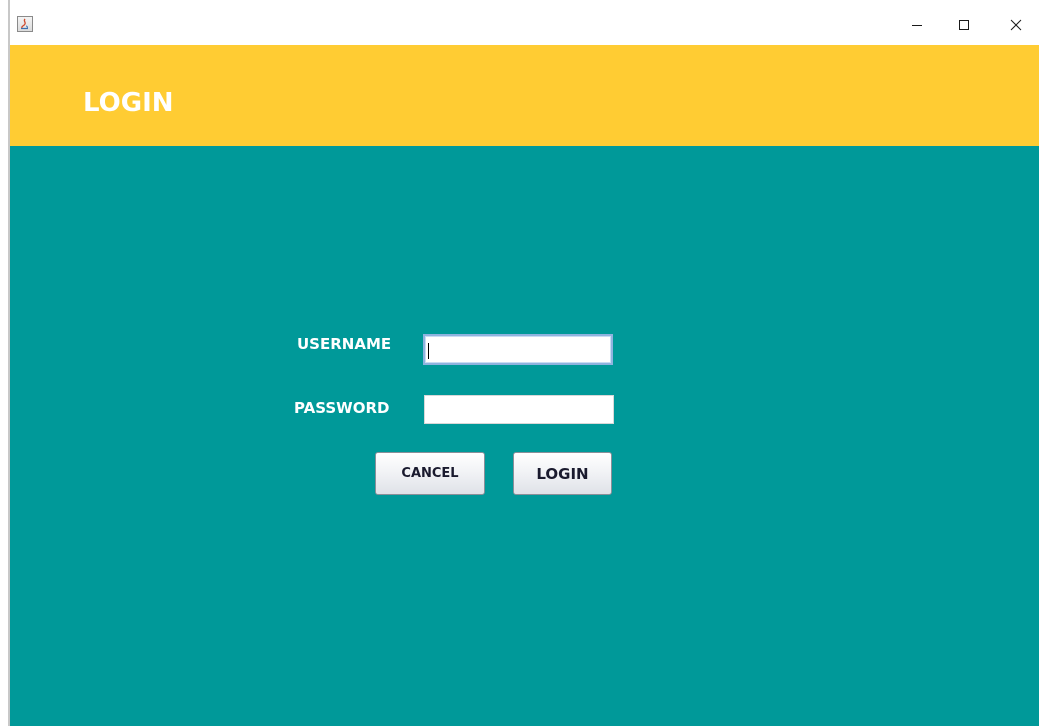  What do you see at coordinates (430, 473) in the screenshot?
I see `cancel-button: CANCEL` at bounding box center [430, 473].